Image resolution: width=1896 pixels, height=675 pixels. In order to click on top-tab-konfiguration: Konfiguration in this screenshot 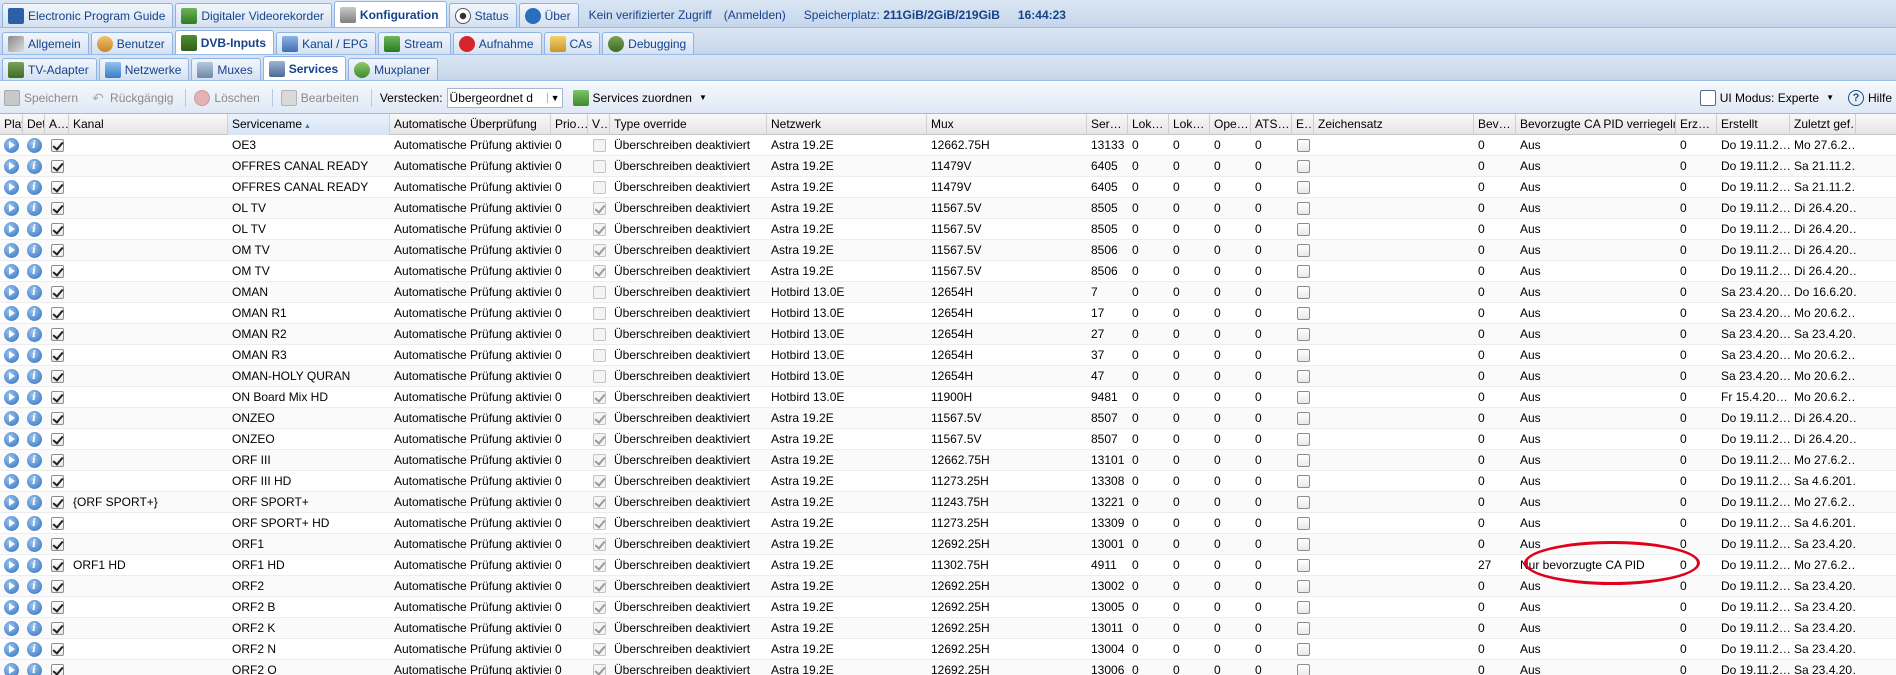, I will do `click(390, 14)`.